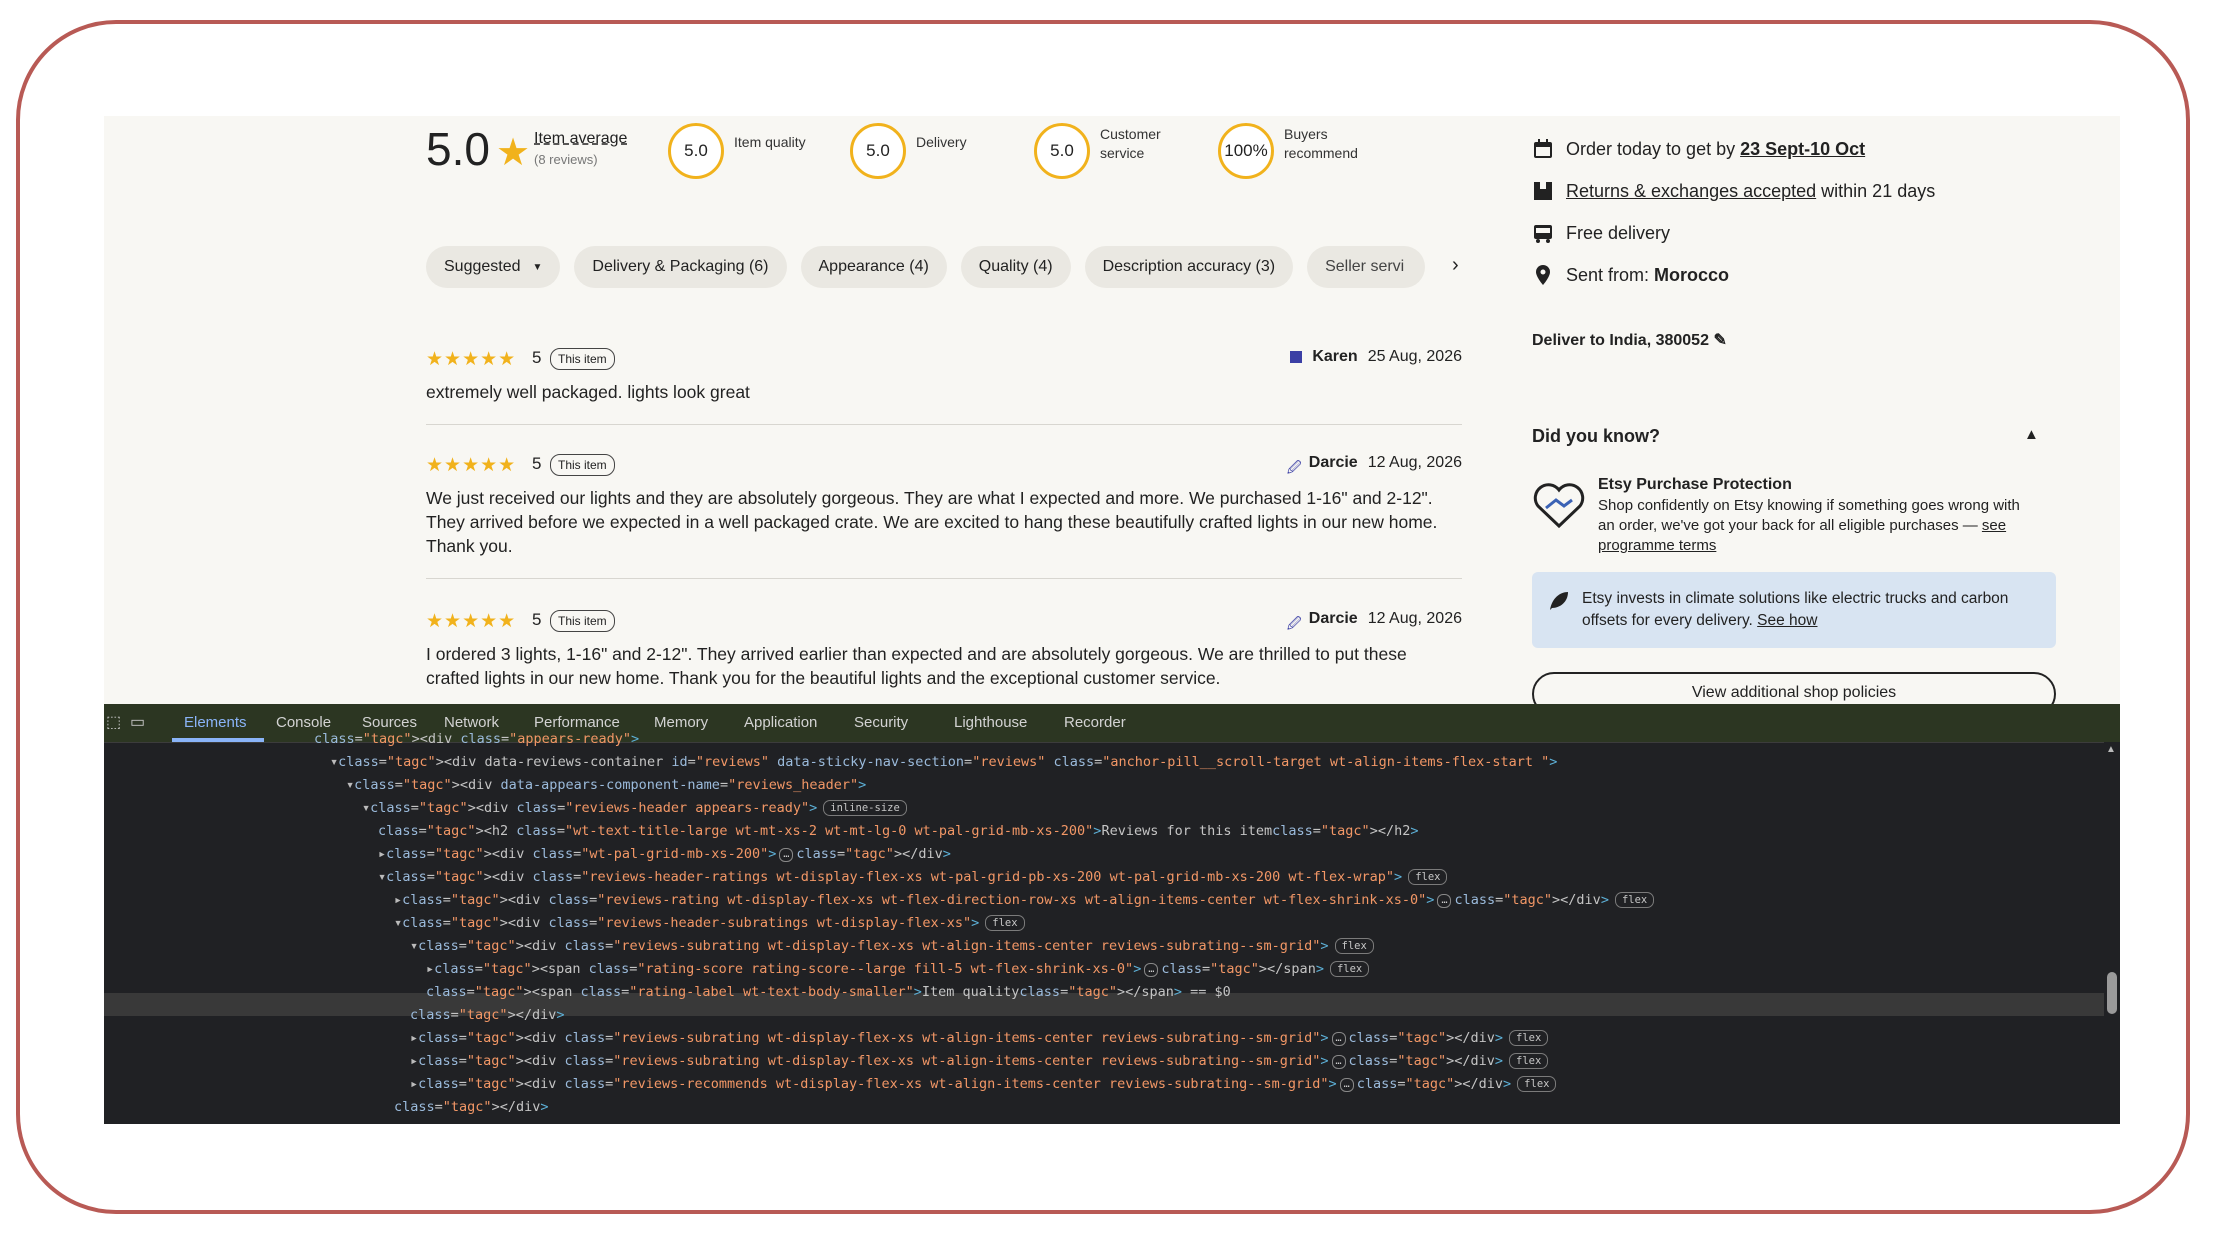 Image resolution: width=2223 pixels, height=1240 pixels. Describe the element at coordinates (482, 266) in the screenshot. I see `sort-label: Suggested` at that location.